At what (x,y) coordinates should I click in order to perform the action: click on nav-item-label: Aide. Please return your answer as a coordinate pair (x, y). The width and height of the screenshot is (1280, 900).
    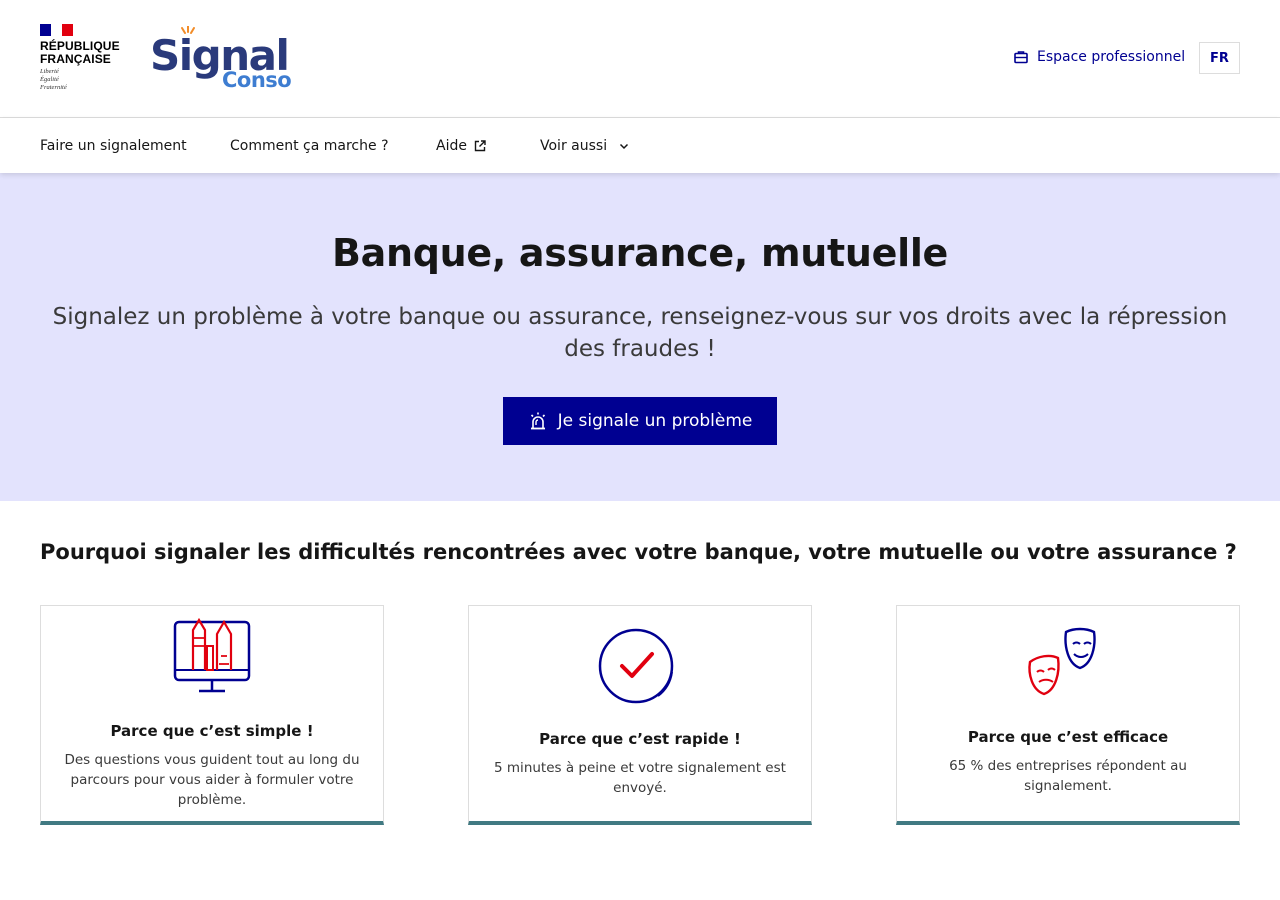
    Looking at the image, I should click on (451, 145).